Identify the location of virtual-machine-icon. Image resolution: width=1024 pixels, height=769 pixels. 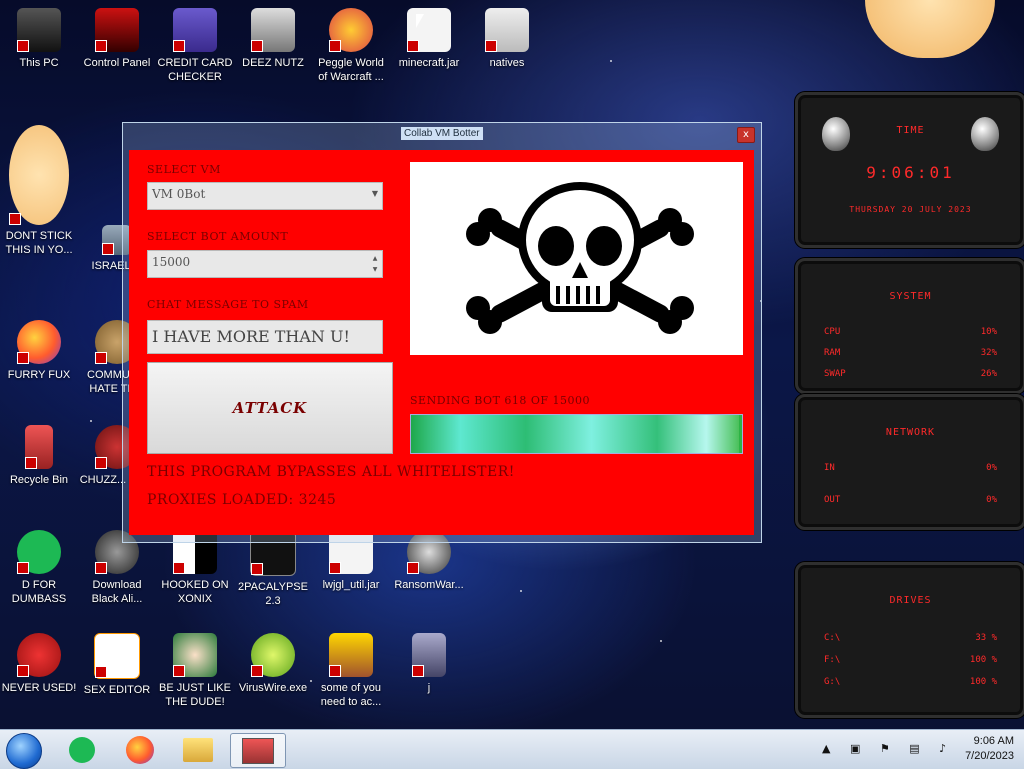
(258, 750).